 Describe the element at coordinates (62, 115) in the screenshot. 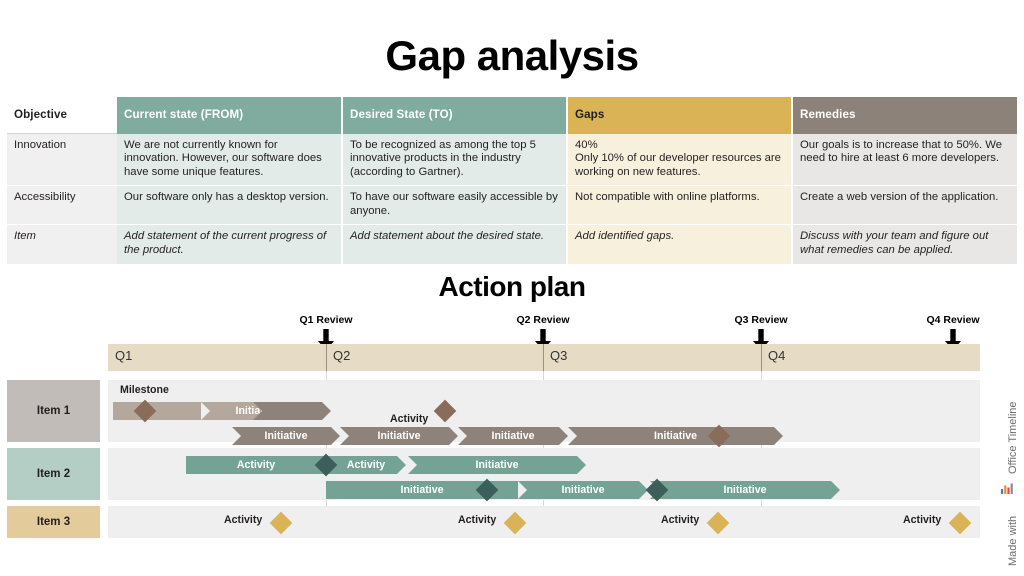

I see `column-header-objective: Objective` at that location.